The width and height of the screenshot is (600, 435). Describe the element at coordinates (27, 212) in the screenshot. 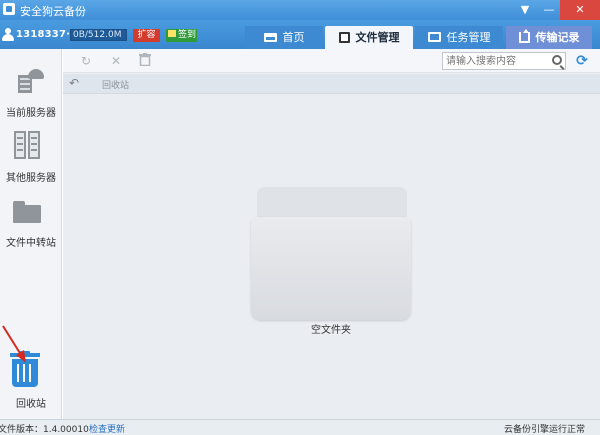

I see `folder-icon` at that location.